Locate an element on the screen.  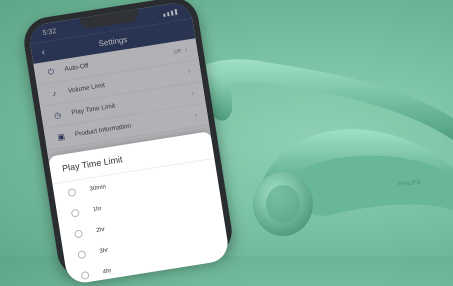
power-icon: ⏻ is located at coordinates (50, 71).